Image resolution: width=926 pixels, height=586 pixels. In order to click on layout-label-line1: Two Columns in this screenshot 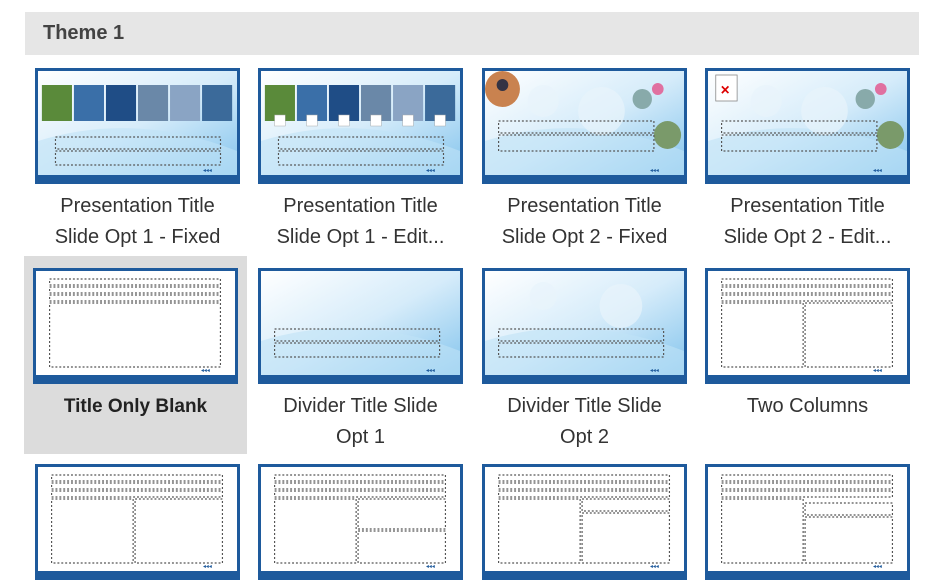, I will do `click(807, 406)`.